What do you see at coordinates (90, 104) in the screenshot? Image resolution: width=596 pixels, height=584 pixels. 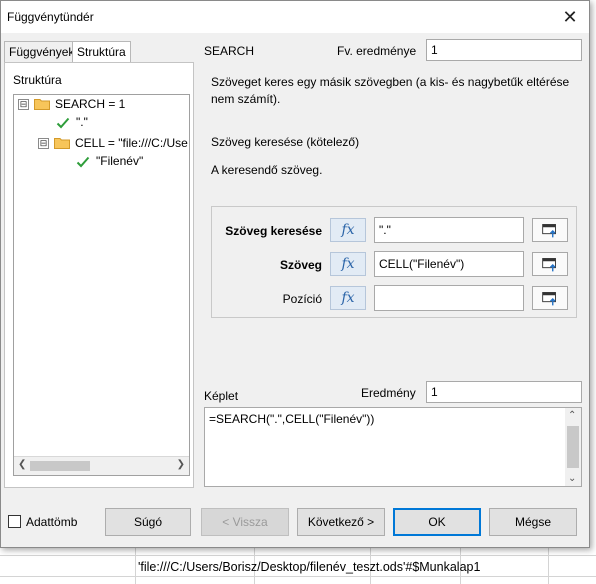 I see `tree-item-search: SEARCH = 1` at bounding box center [90, 104].